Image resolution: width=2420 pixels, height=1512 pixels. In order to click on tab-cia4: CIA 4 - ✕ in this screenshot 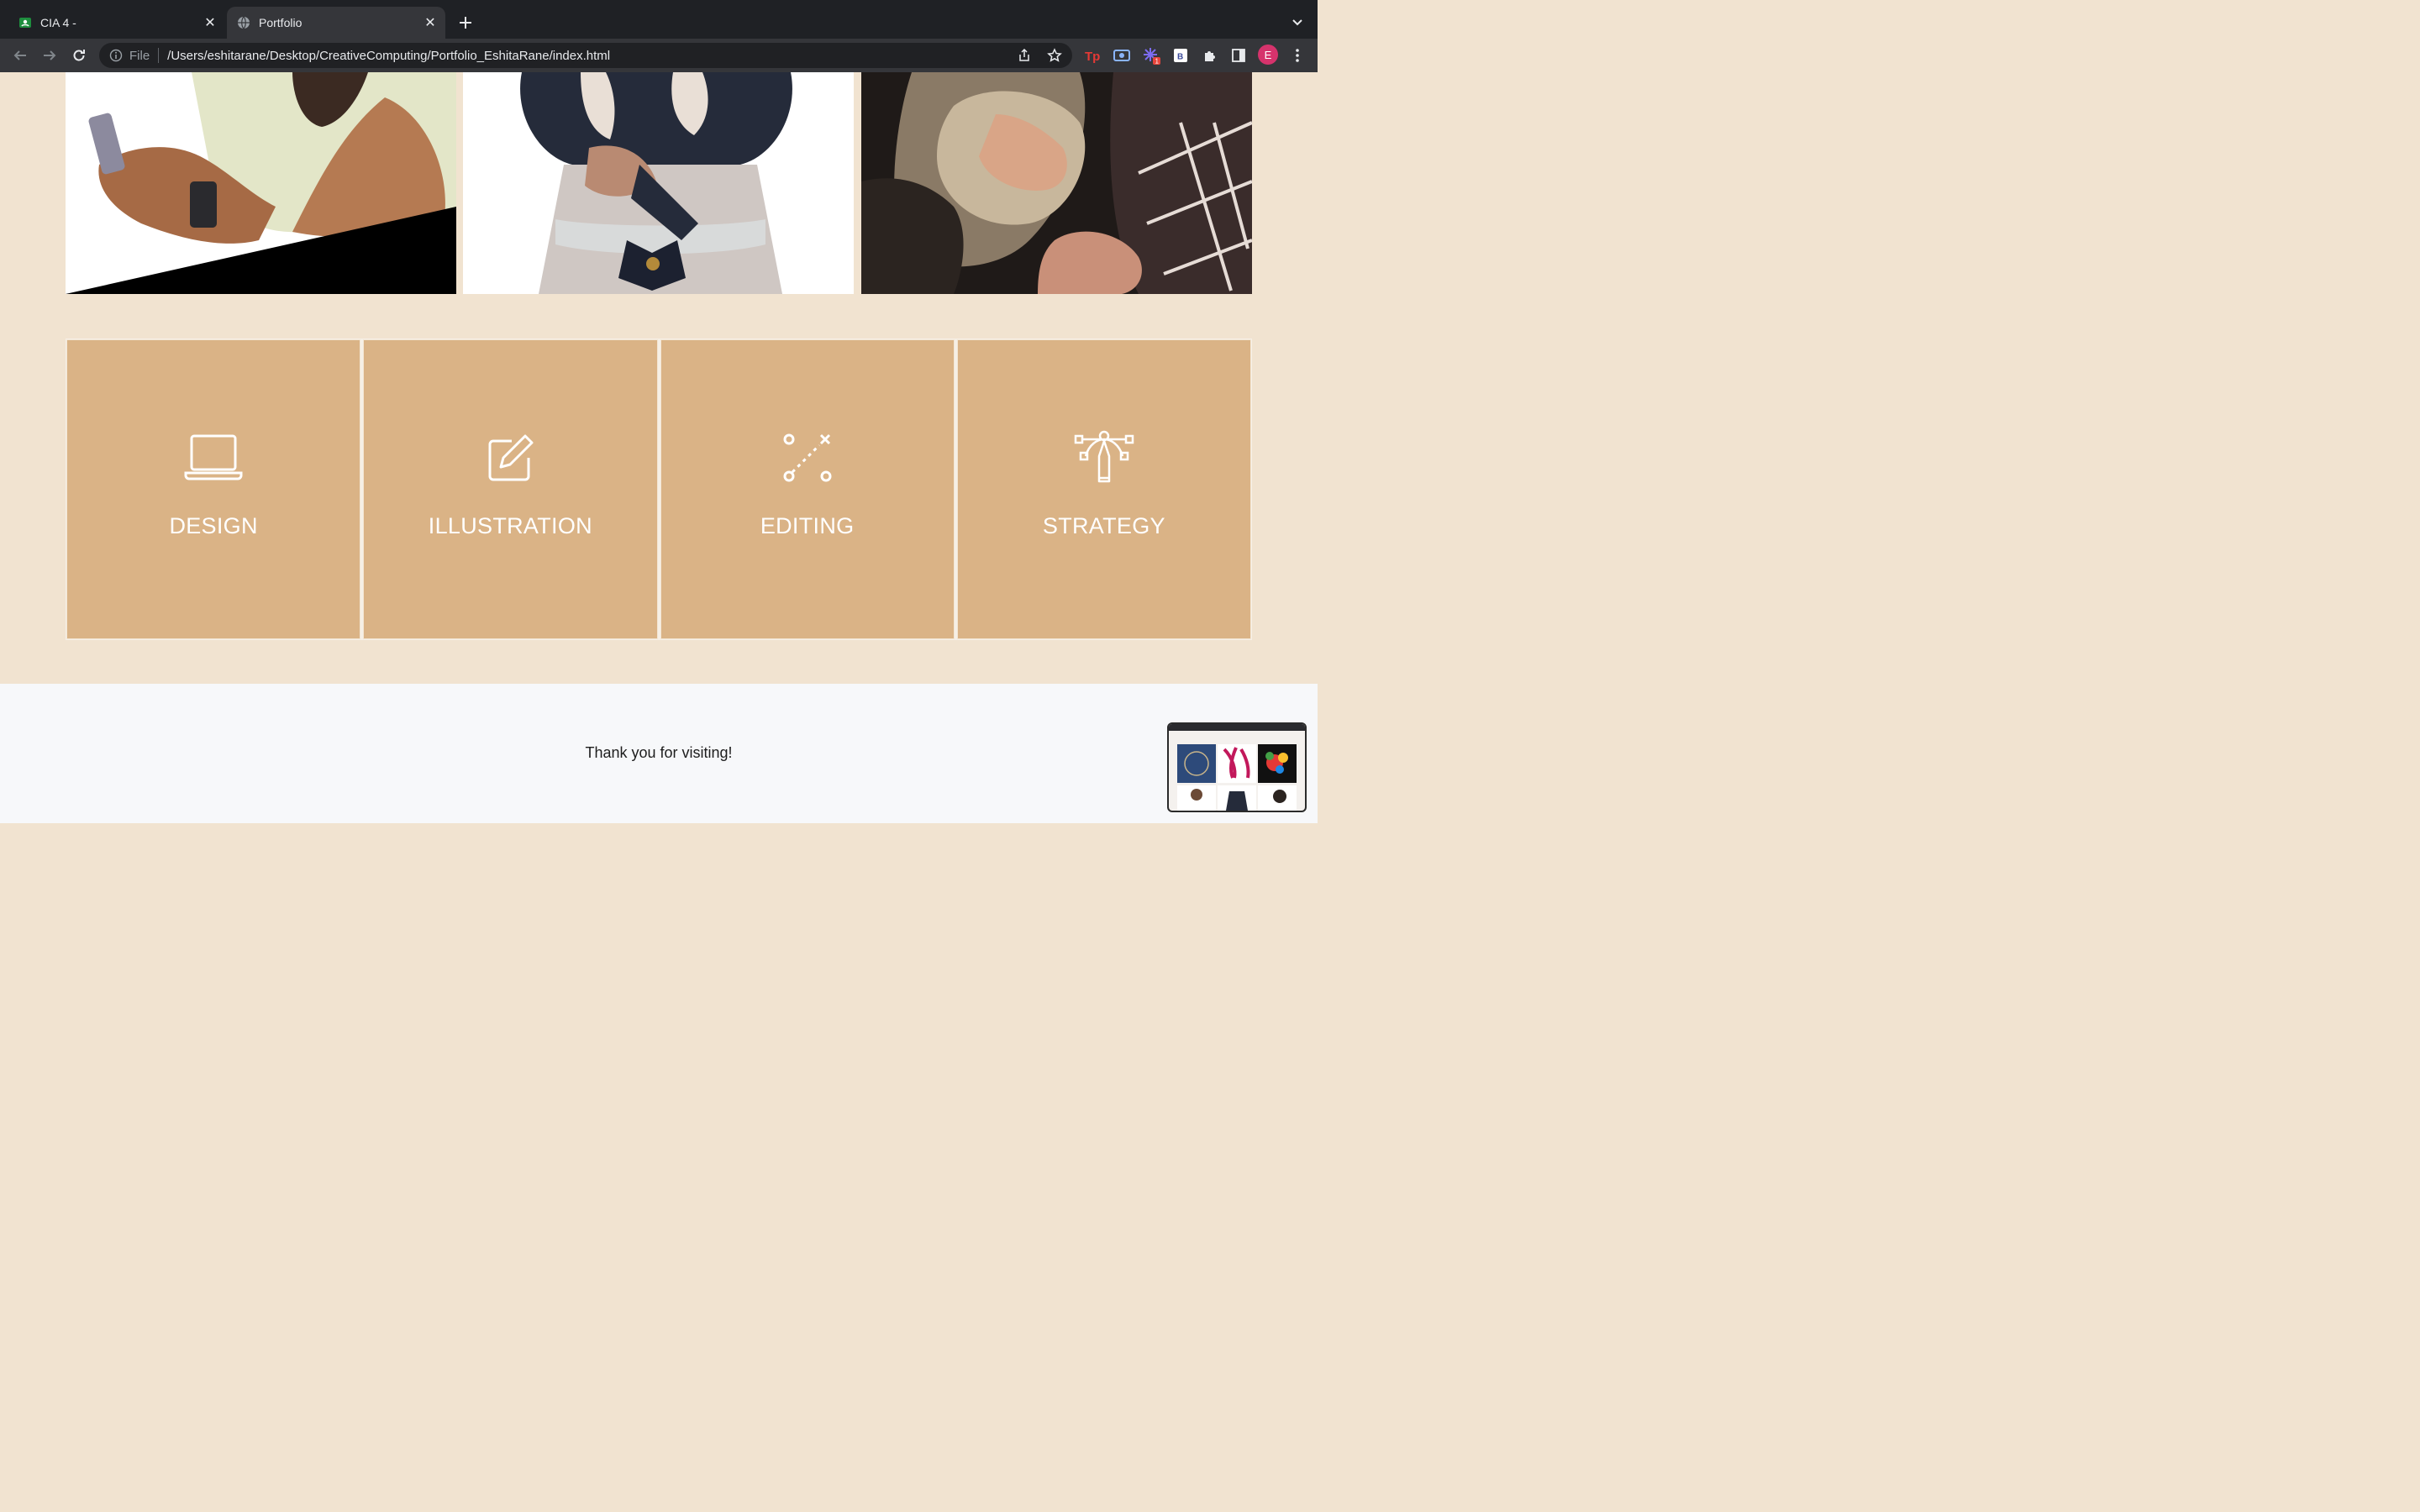, I will do `click(116, 23)`.